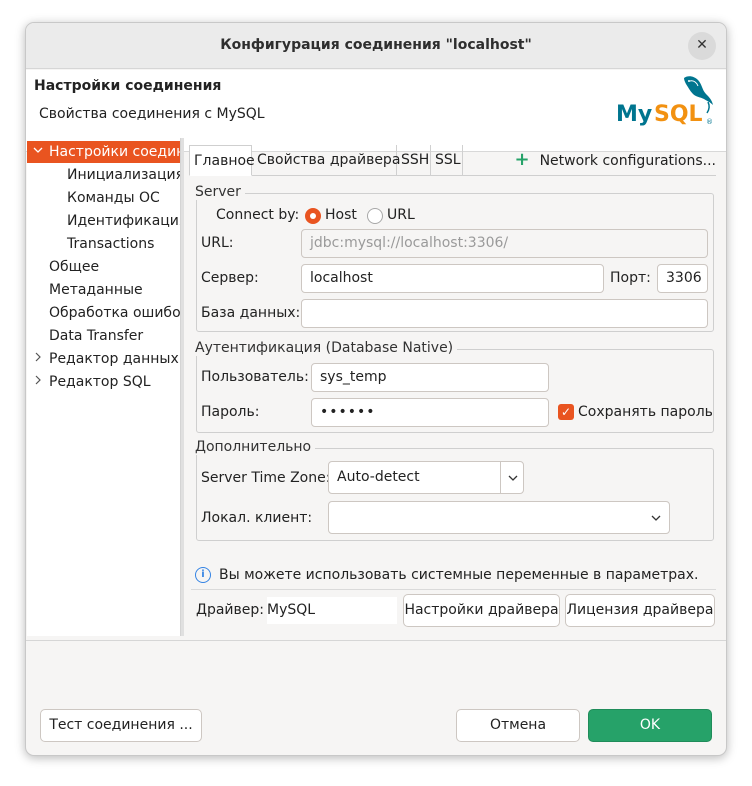  I want to click on nav-item-label: Команды ОС, so click(113, 198).